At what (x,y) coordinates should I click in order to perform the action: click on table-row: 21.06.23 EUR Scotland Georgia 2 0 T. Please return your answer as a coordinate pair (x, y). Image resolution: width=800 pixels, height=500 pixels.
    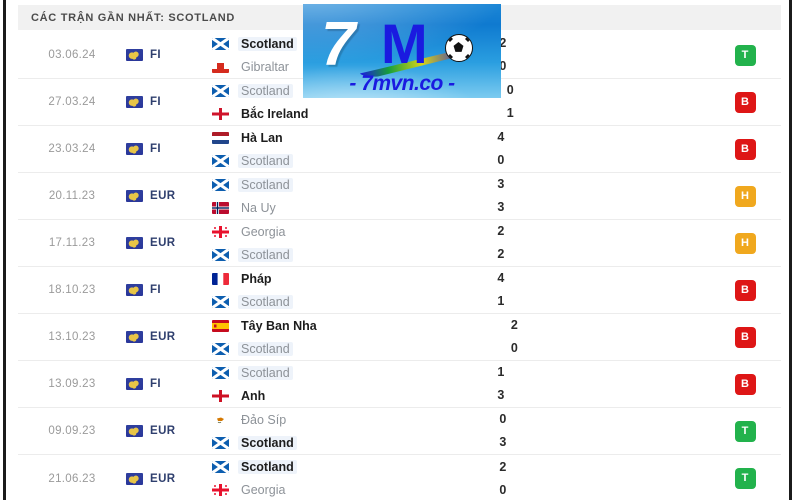
    Looking at the image, I should click on (399, 477).